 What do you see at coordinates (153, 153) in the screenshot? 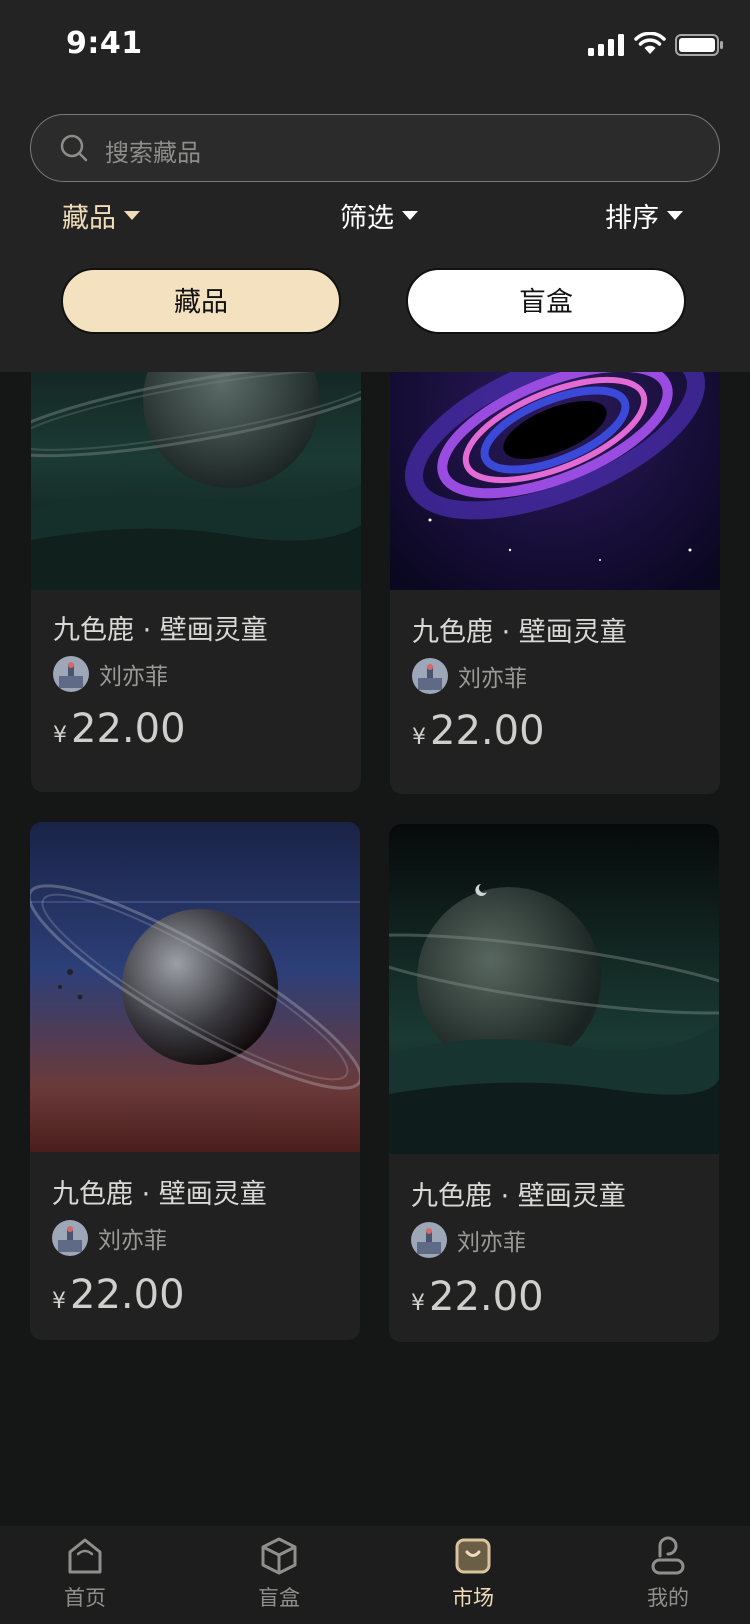
I see `search-placeholder: 搜索藏品` at bounding box center [153, 153].